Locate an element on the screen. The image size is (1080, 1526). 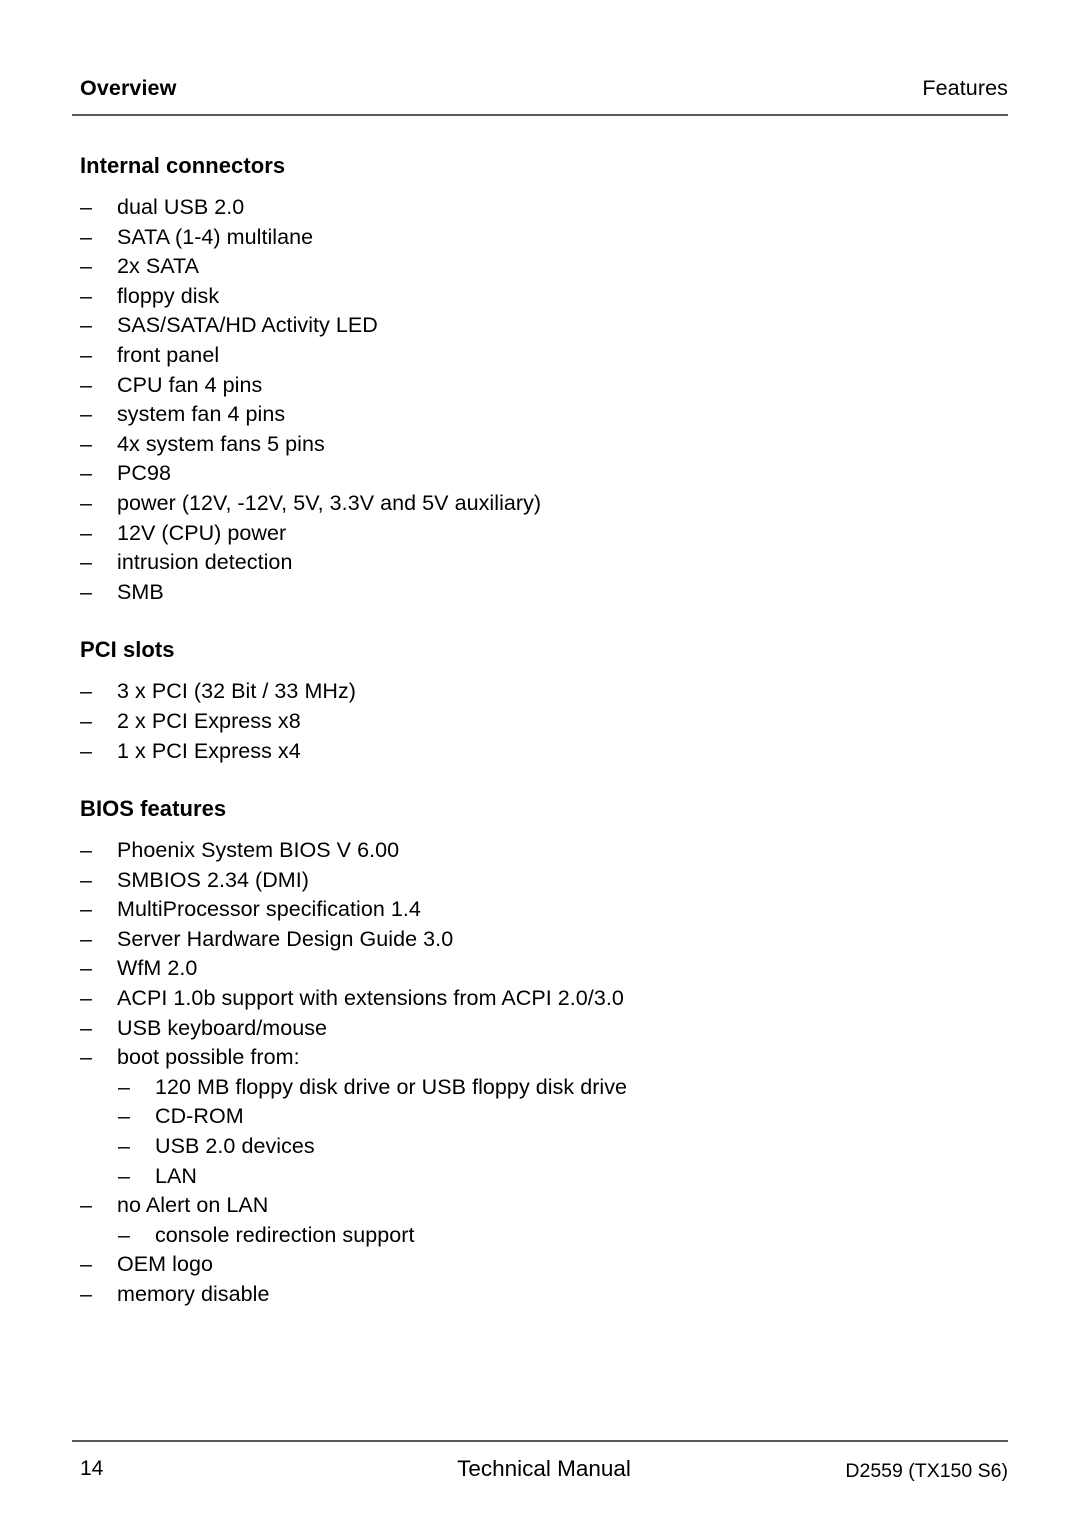
list-item-label: dual USB 2.0 is located at coordinates (181, 207).